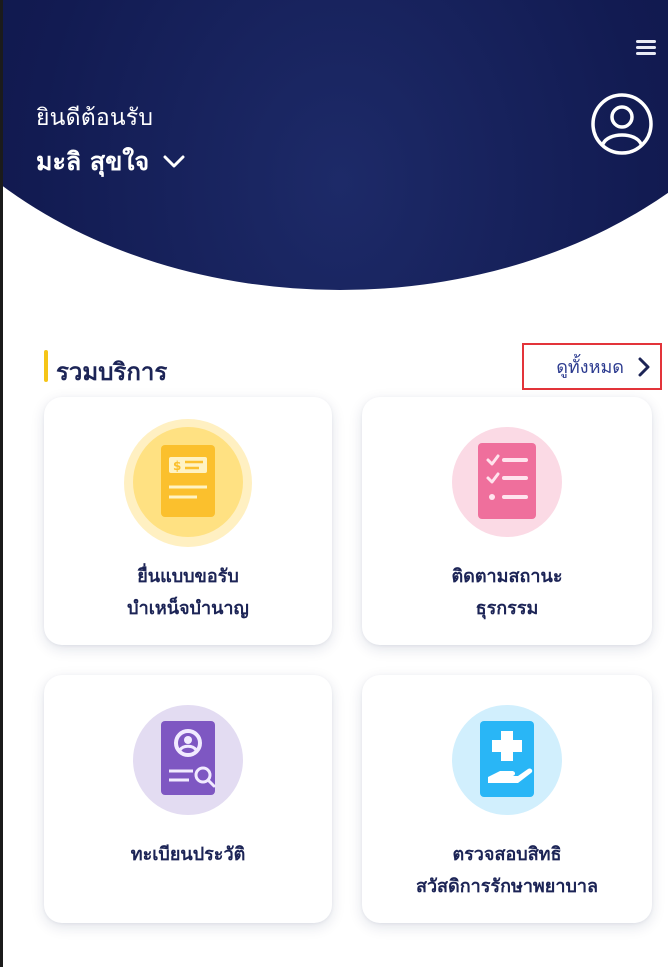 The height and width of the screenshot is (967, 668). What do you see at coordinates (507, 482) in the screenshot?
I see `checklist-icon` at bounding box center [507, 482].